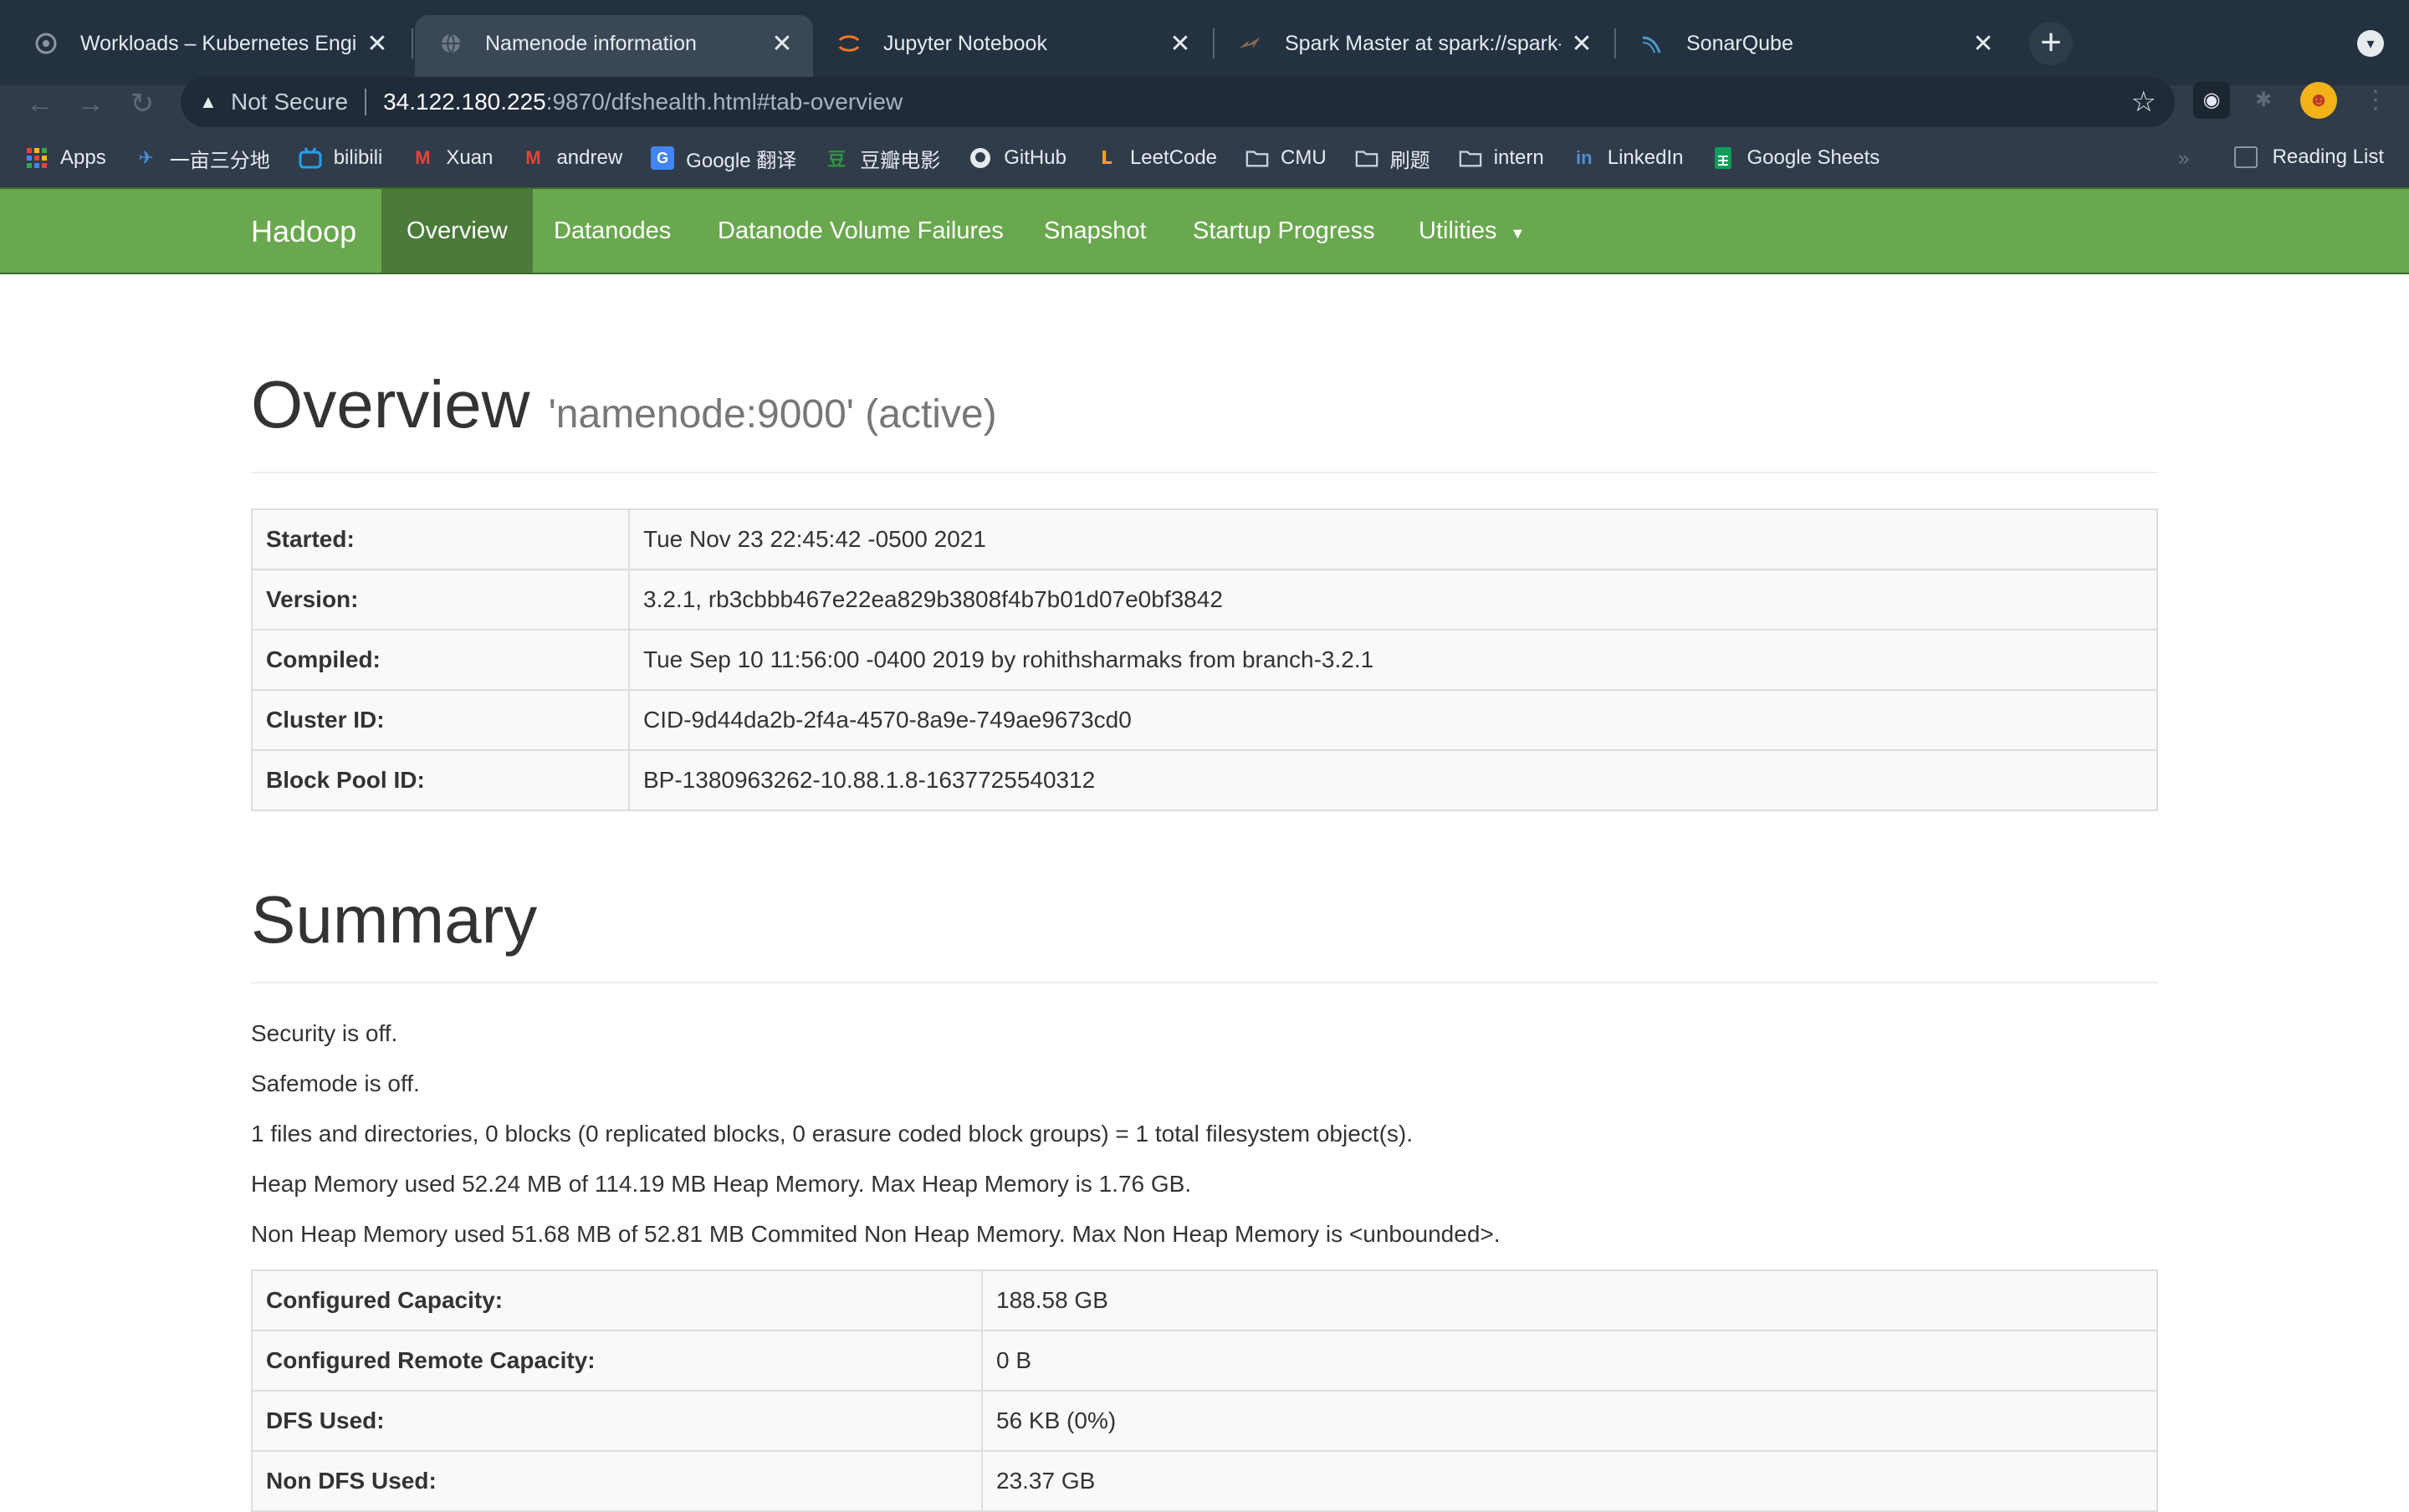  I want to click on tab-kubernetes-workloads: Workloads – Kubernetes Engine ✕, so click(209, 43).